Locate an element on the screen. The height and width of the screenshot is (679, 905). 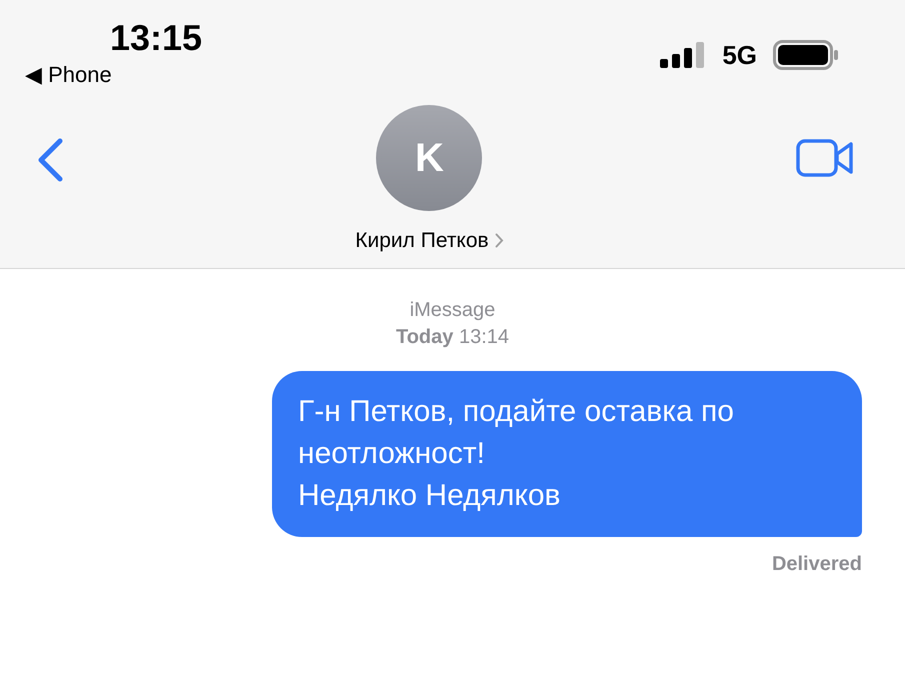
message-timestamp: Today 13:14 is located at coordinates (453, 337).